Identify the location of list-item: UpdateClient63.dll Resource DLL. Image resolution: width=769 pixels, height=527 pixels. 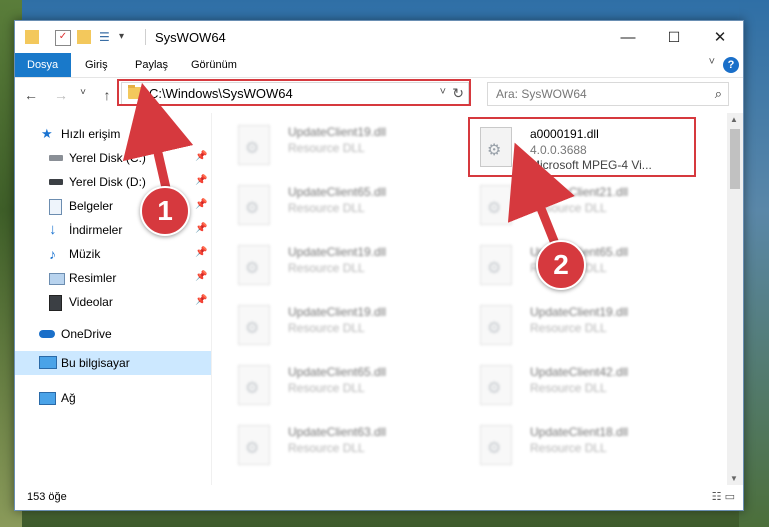
(346, 444).